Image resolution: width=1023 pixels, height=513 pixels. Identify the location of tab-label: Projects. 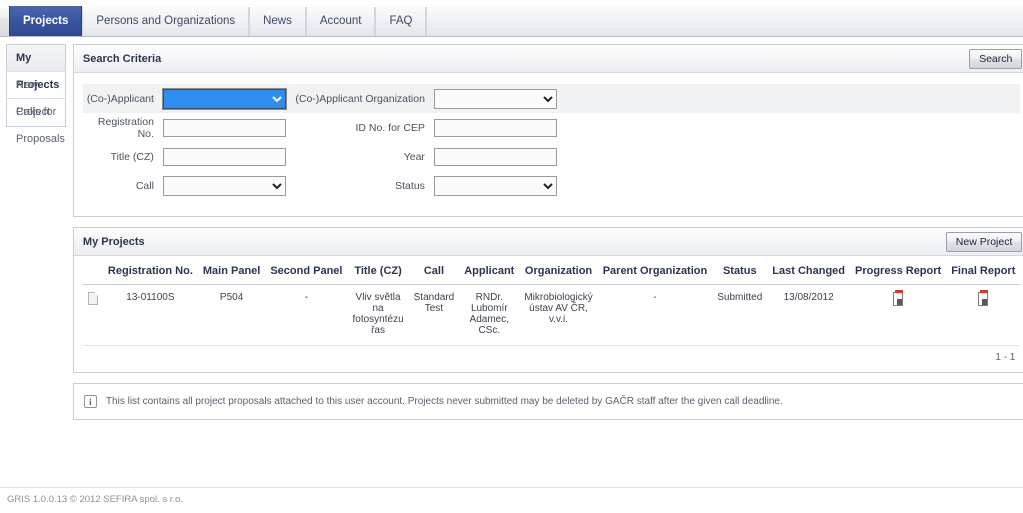
(46, 21).